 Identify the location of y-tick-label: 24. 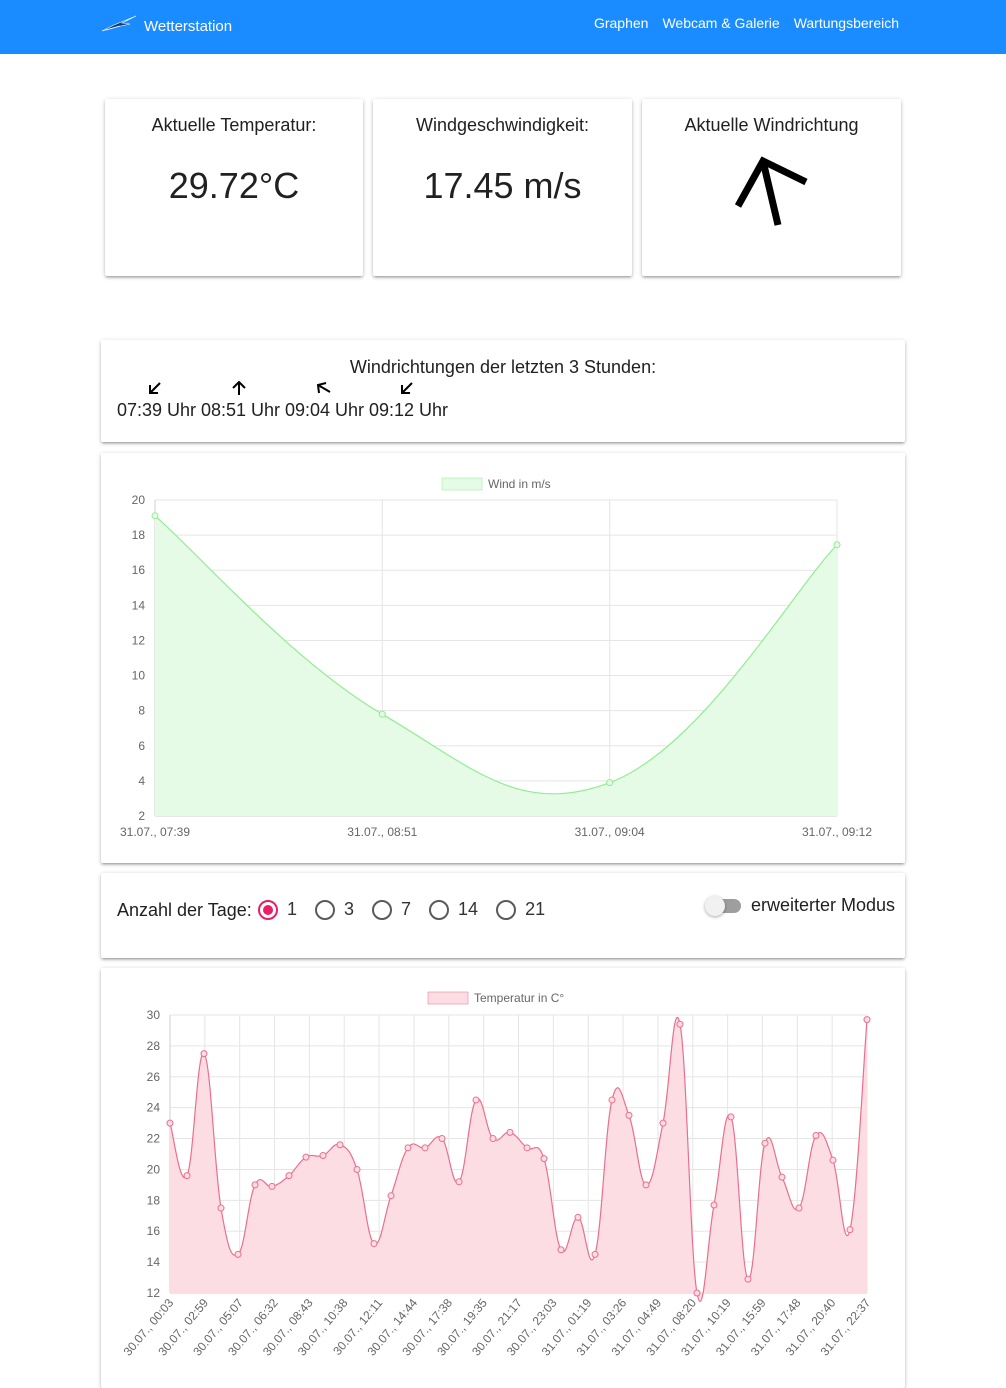
(154, 1108).